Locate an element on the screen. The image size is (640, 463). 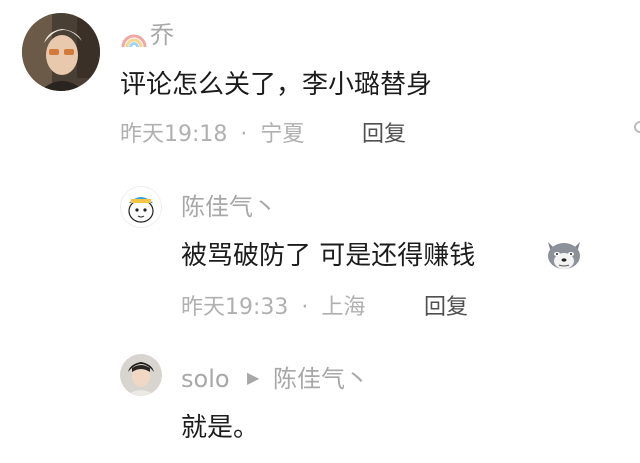
comment-username: 陈佳气丶 is located at coordinates (229, 207).